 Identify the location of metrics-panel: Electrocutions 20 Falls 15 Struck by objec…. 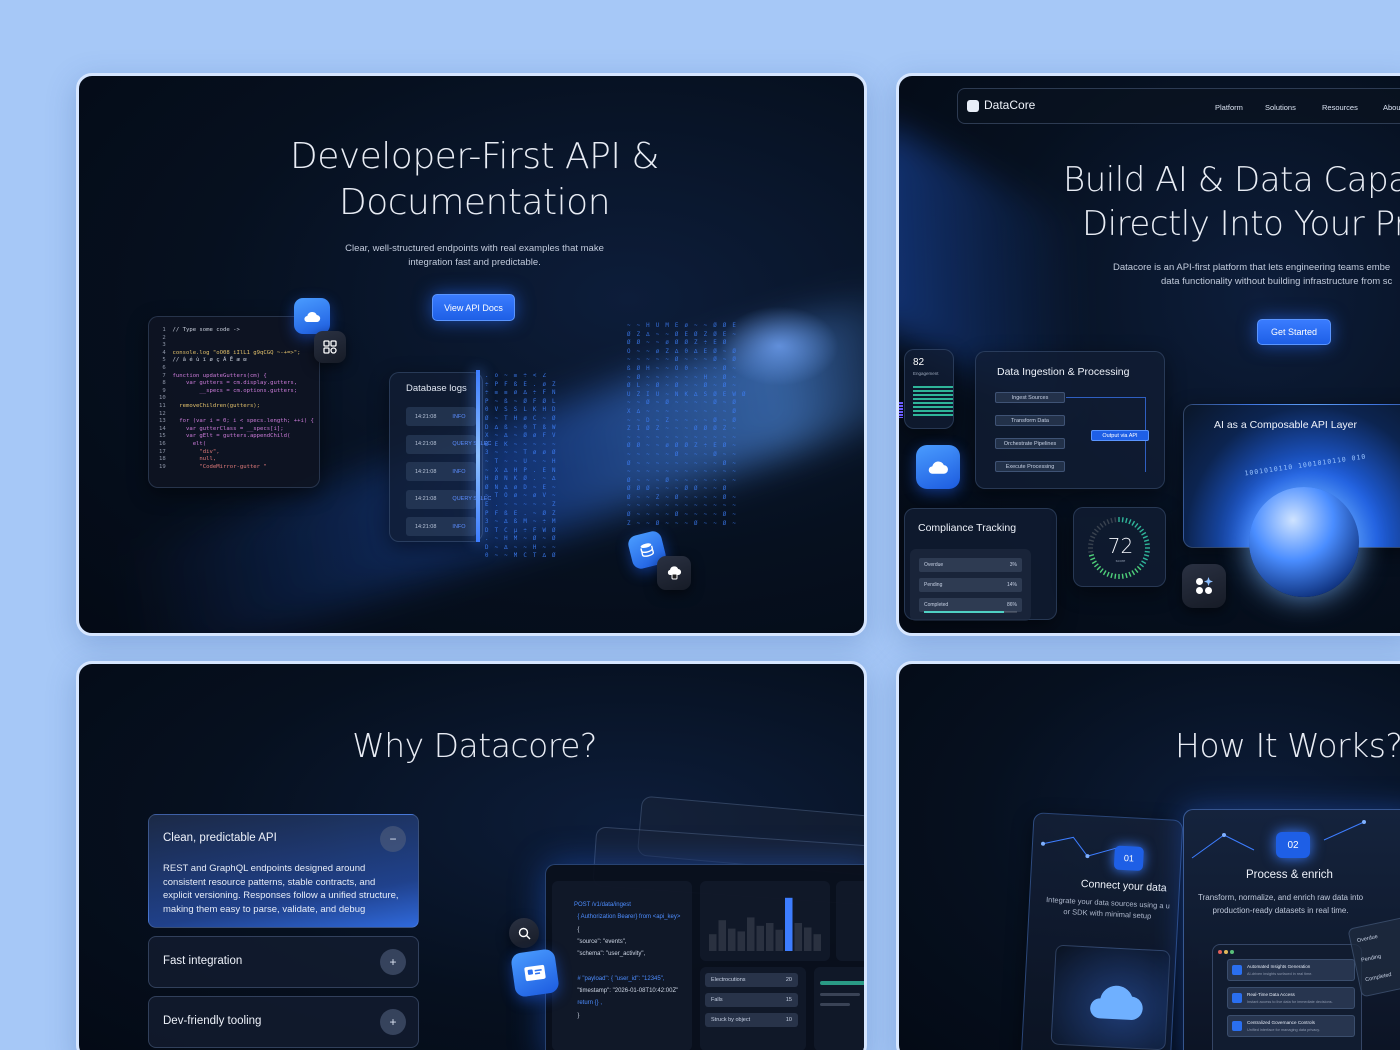
(753, 1008).